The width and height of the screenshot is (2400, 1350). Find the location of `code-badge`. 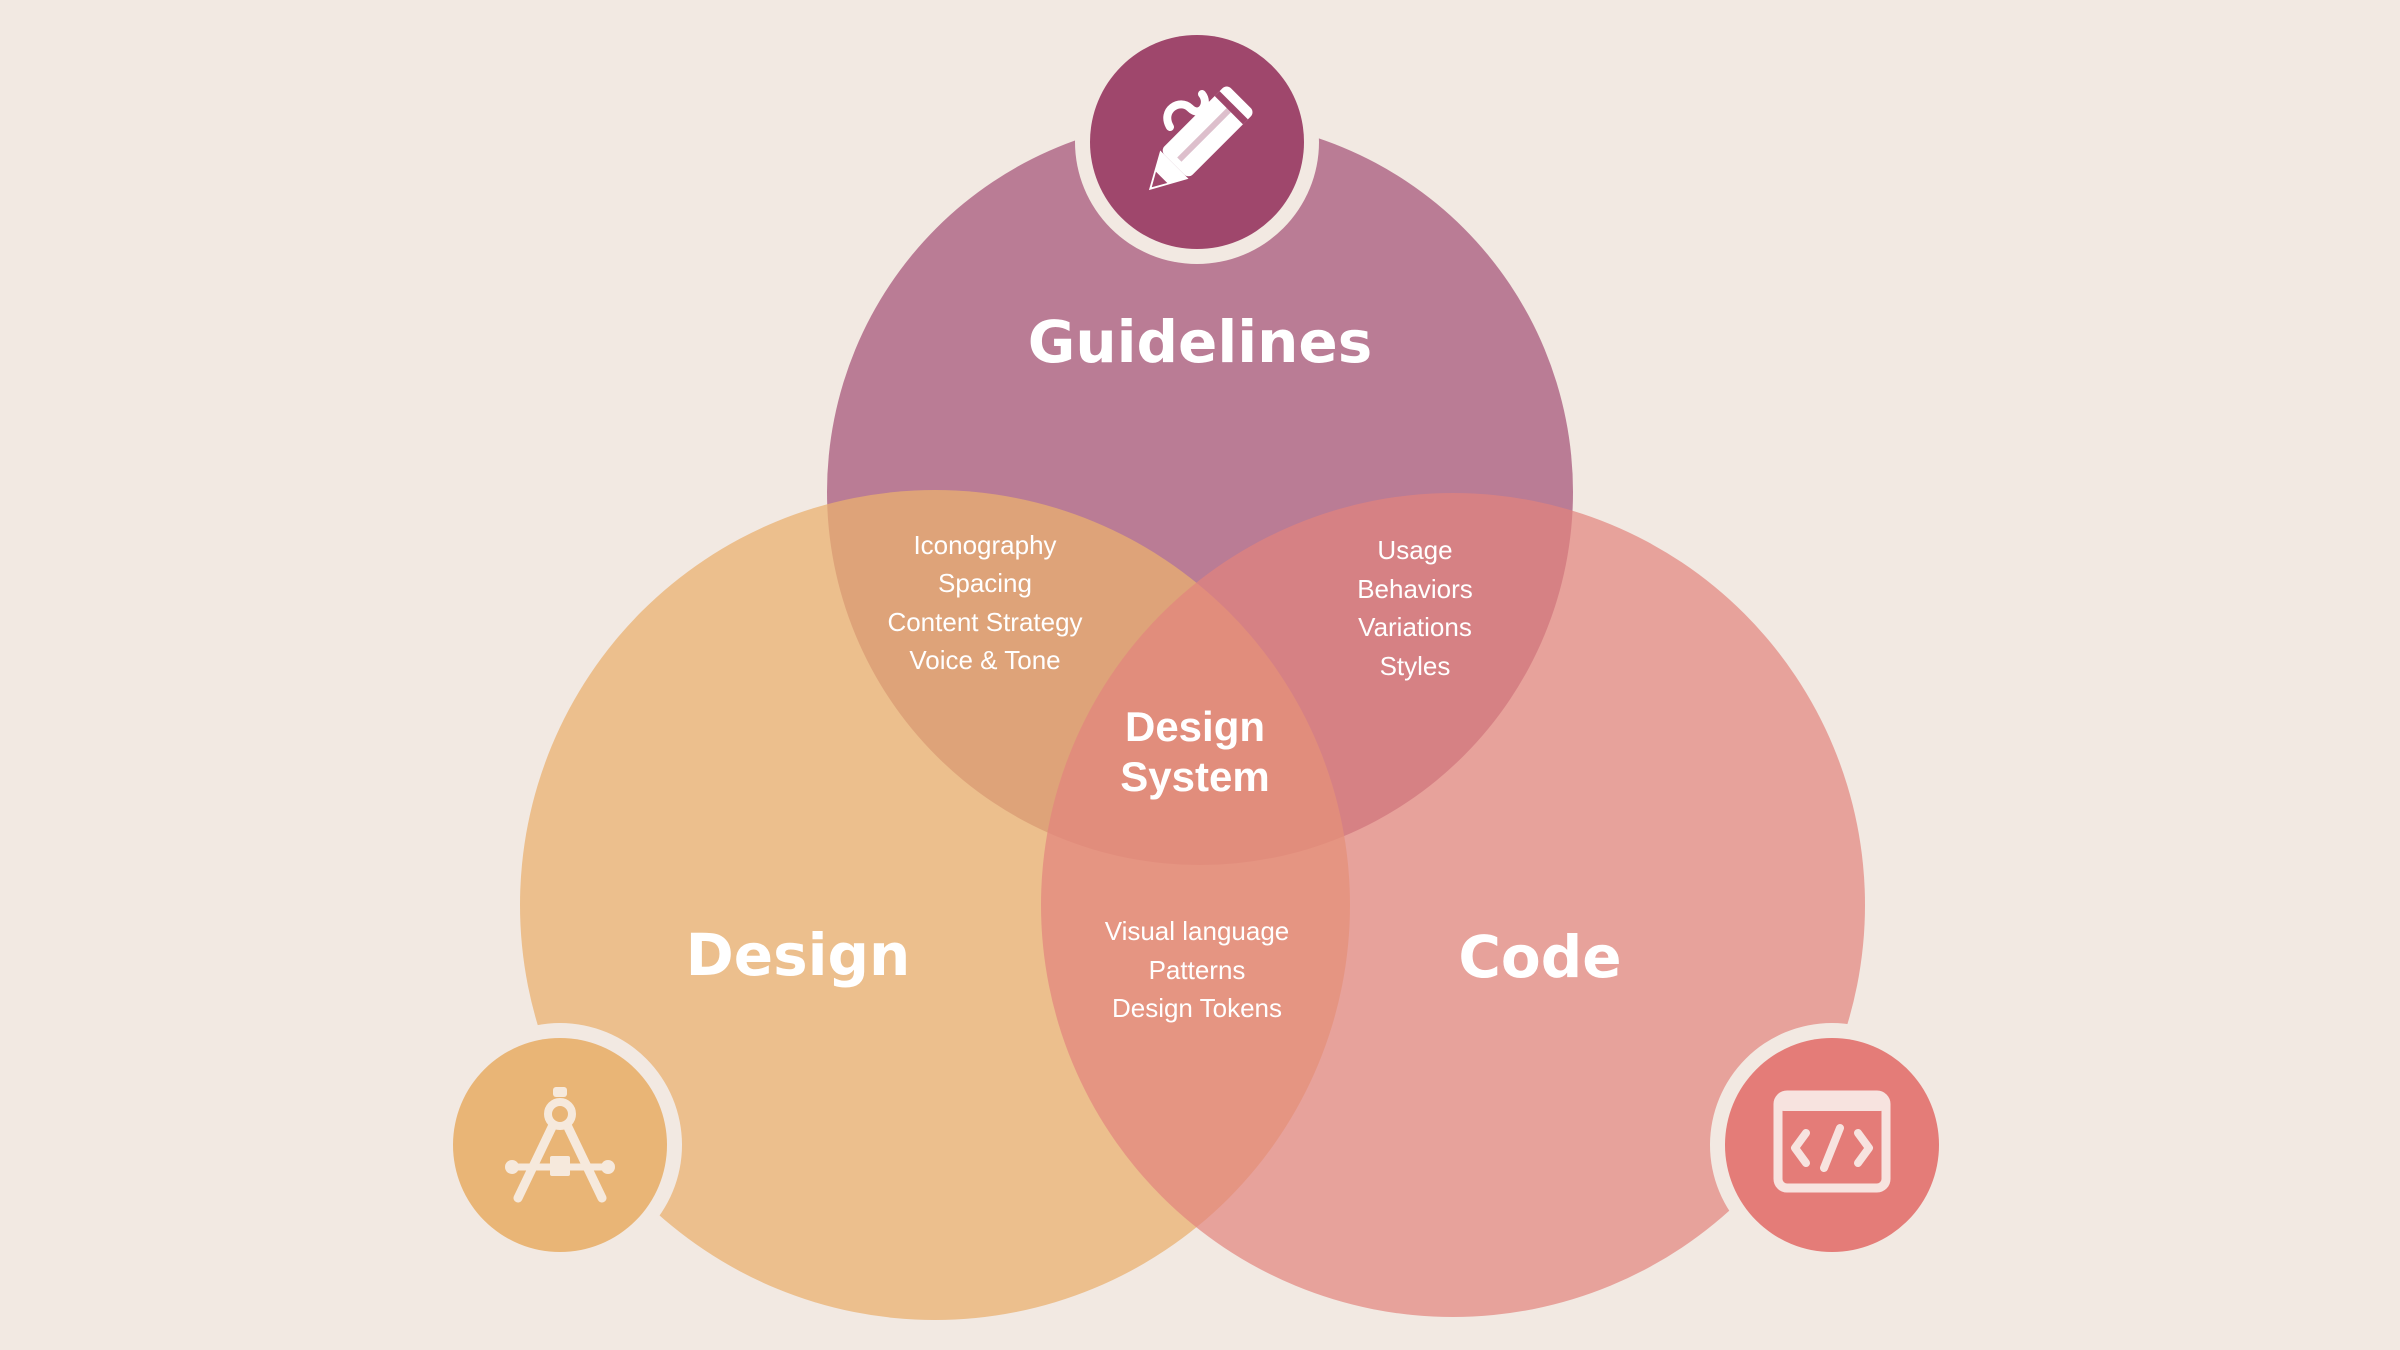

code-badge is located at coordinates (1832, 1145).